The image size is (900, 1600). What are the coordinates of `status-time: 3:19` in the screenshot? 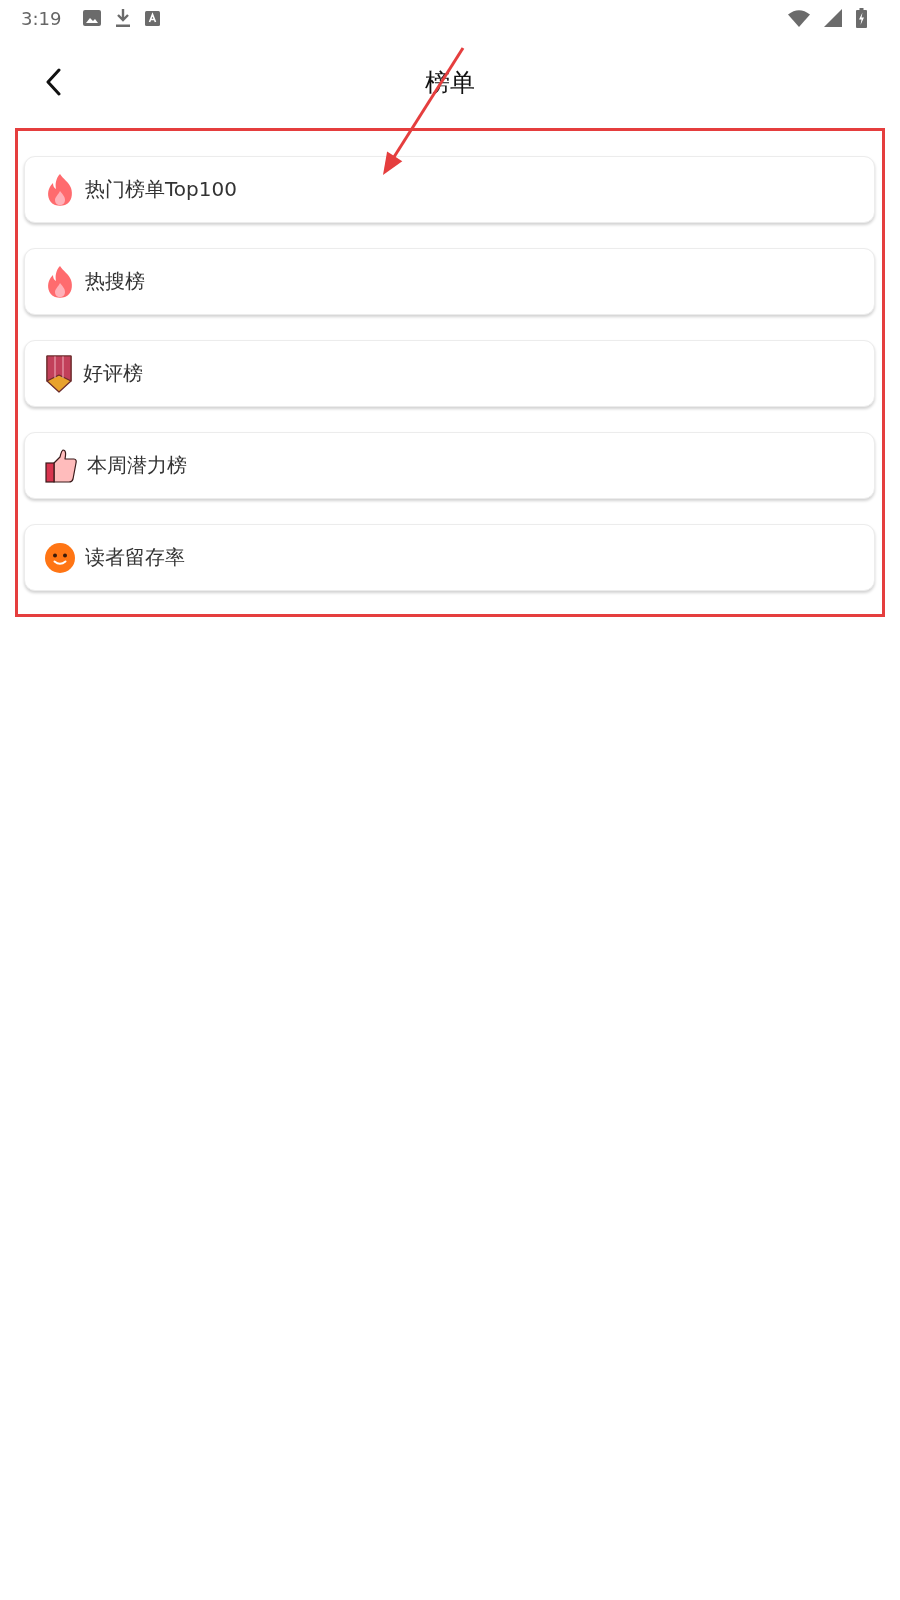 It's located at (41, 18).